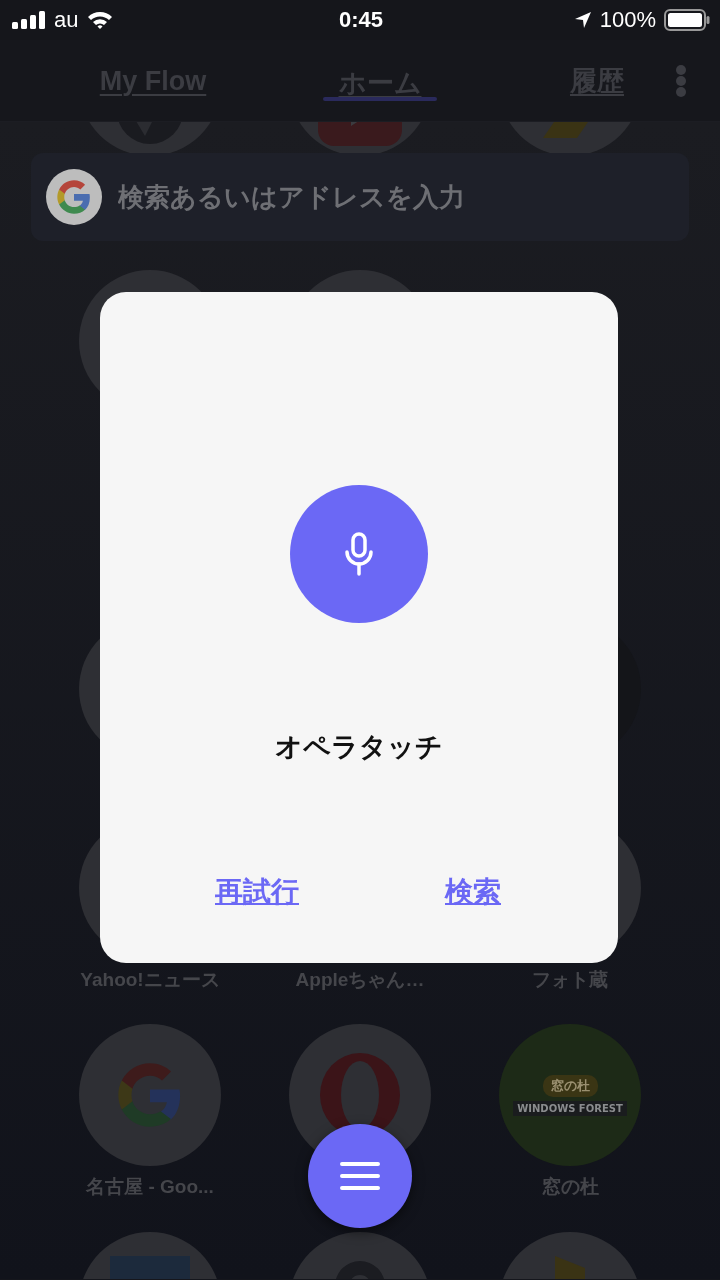 The height and width of the screenshot is (1280, 720). What do you see at coordinates (570, 1108) in the screenshot?
I see `logo-subtext: WINDOWS FOREST` at bounding box center [570, 1108].